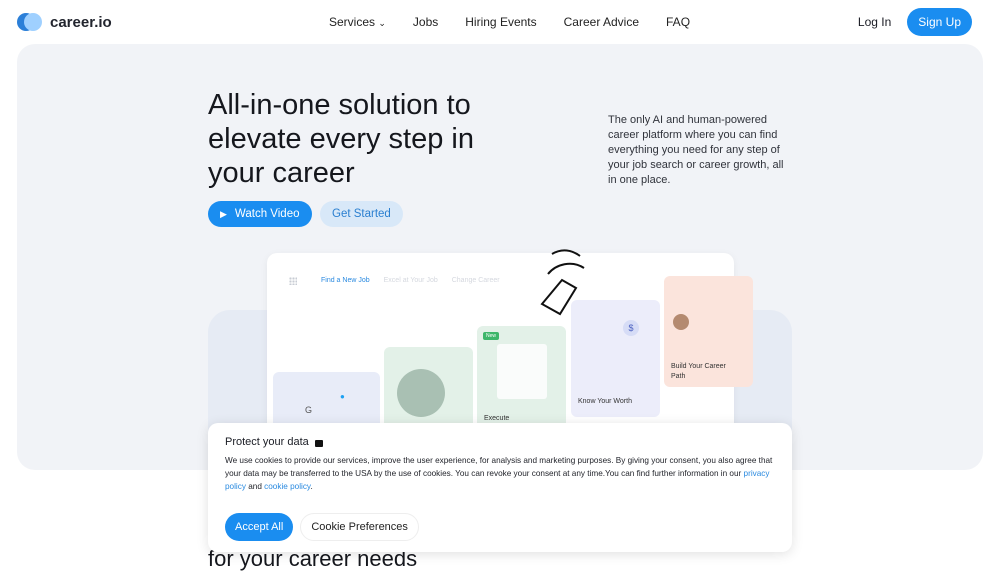 This screenshot has height=572, width=1000. I want to click on dollar-icon: $, so click(631, 328).